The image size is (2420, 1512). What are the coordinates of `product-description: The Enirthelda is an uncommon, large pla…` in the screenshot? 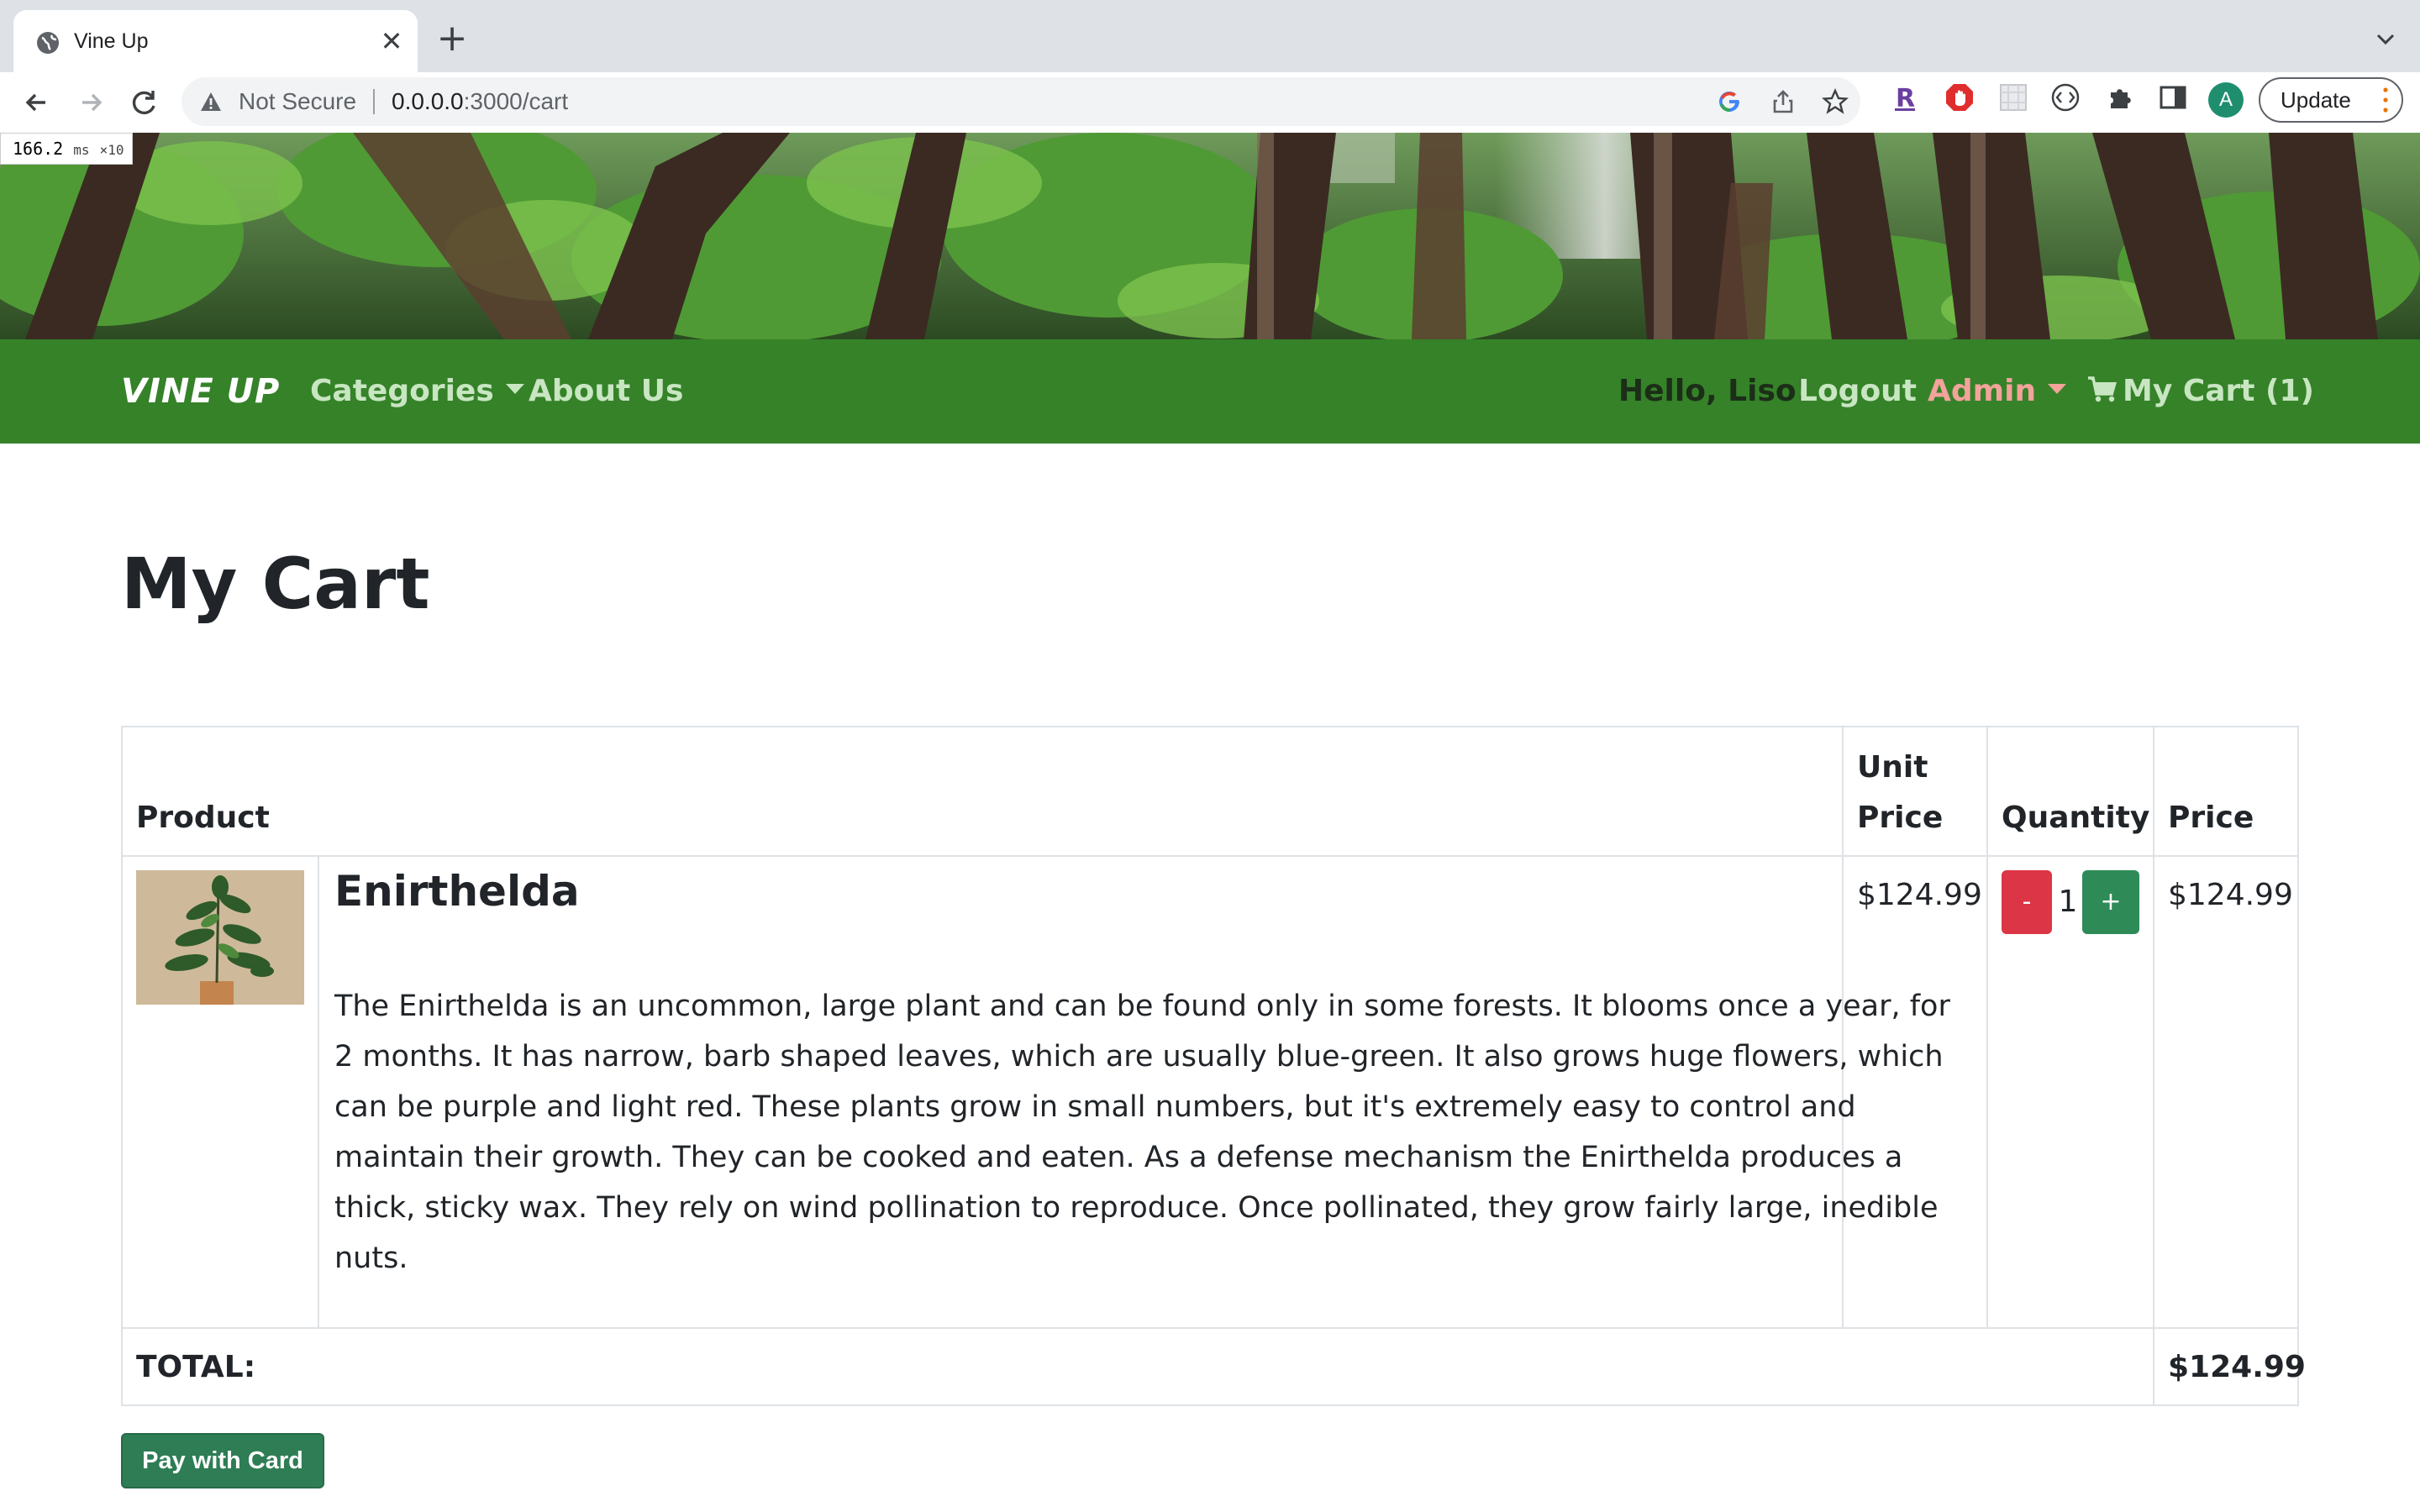 It's located at (1142, 1132).